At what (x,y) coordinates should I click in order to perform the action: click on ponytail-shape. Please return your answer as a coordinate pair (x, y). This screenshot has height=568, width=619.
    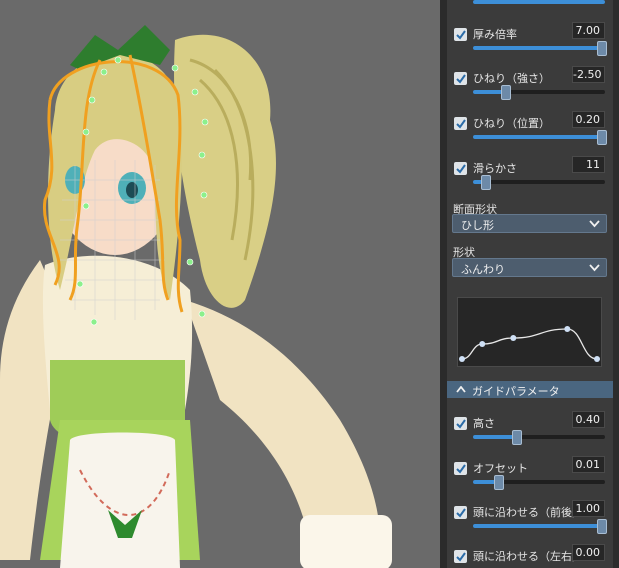
    Looking at the image, I should click on (225, 171).